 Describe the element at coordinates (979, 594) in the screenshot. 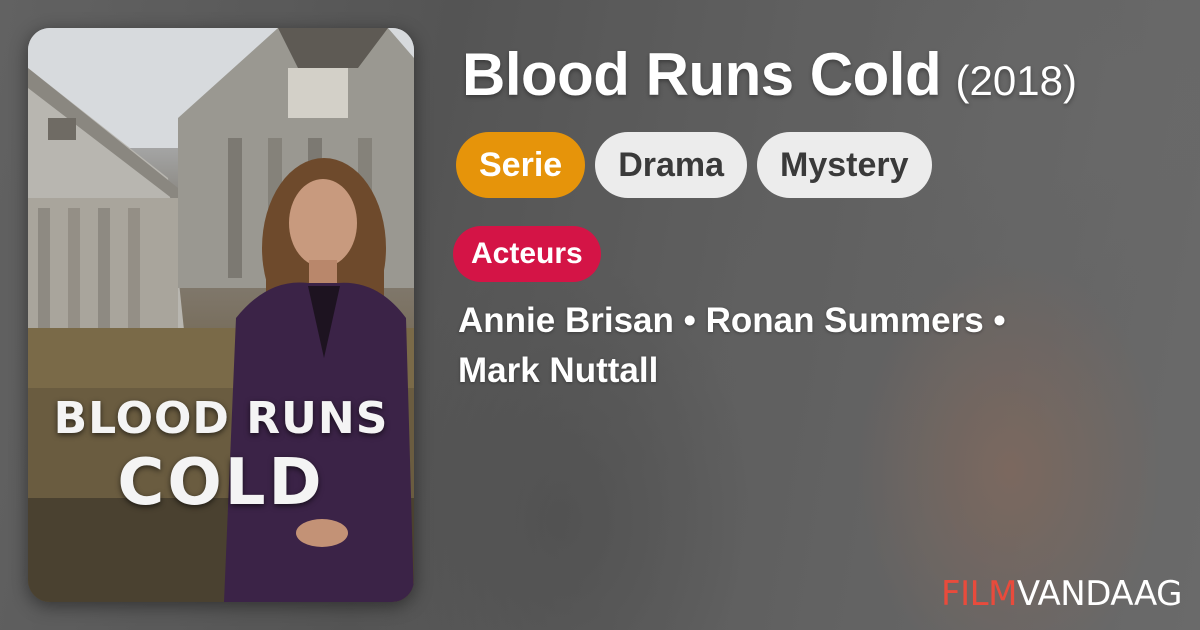

I see `brand-logo-part1: FILM` at that location.